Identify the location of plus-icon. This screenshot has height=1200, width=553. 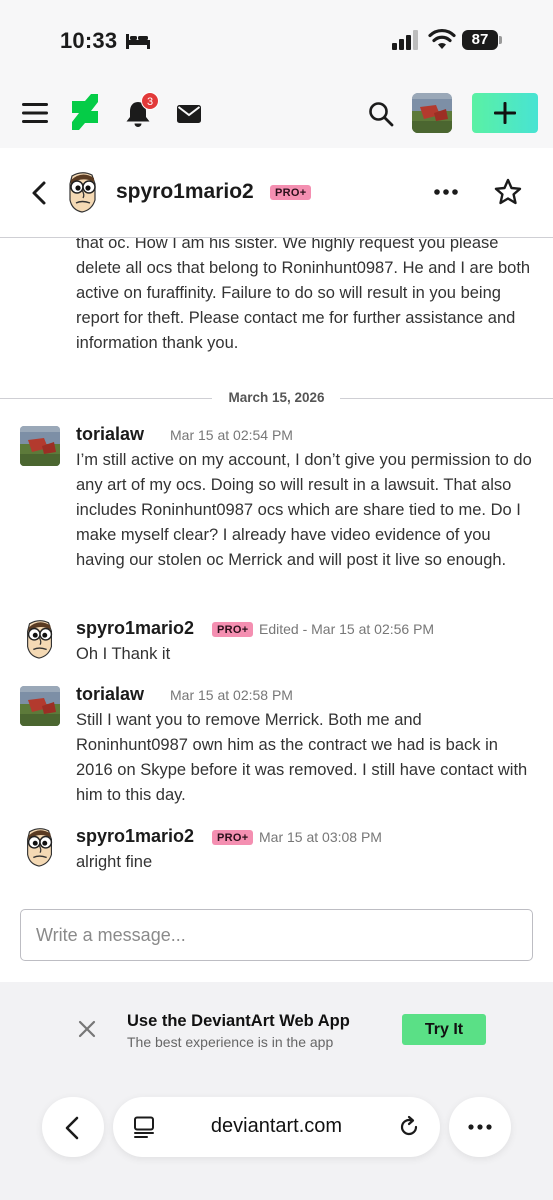
(505, 113).